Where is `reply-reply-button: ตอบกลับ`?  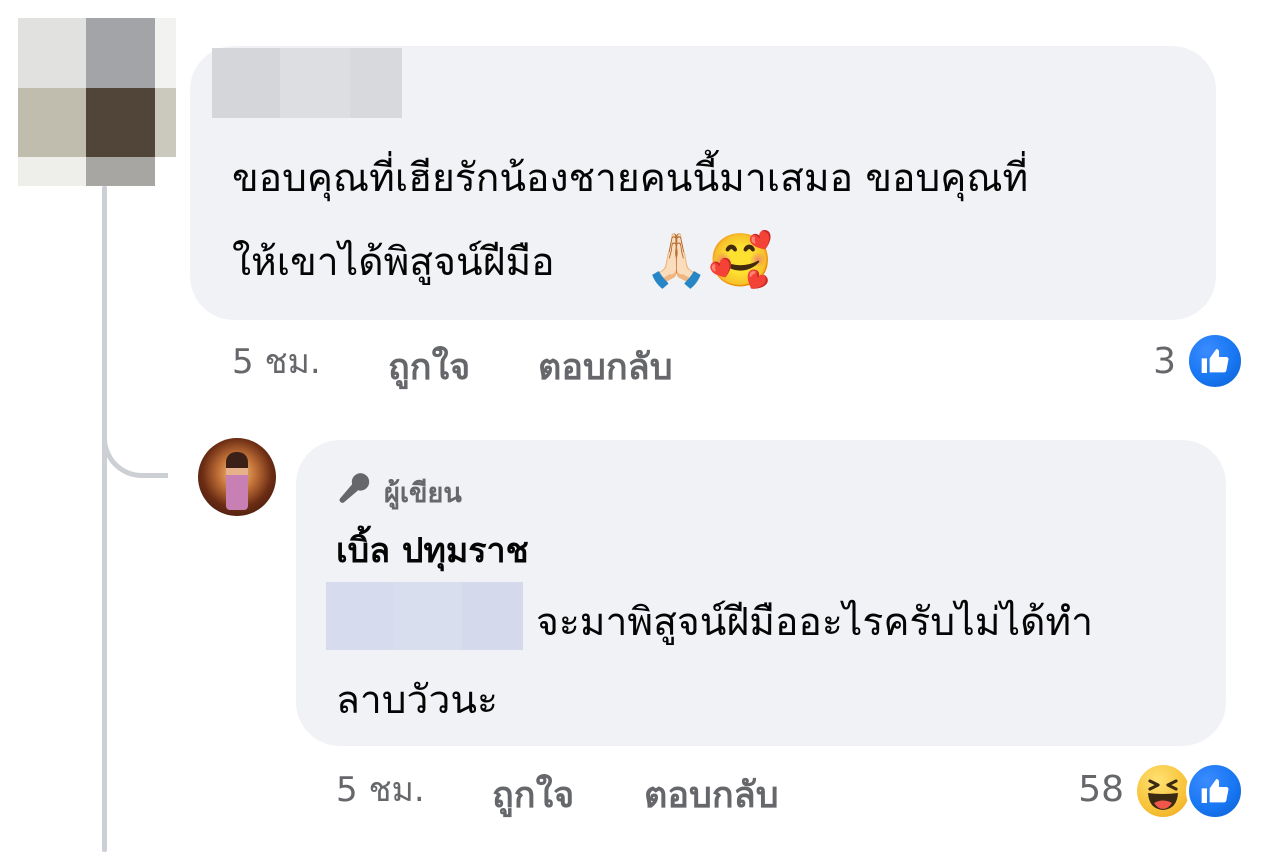 reply-reply-button: ตอบกลับ is located at coordinates (711, 796).